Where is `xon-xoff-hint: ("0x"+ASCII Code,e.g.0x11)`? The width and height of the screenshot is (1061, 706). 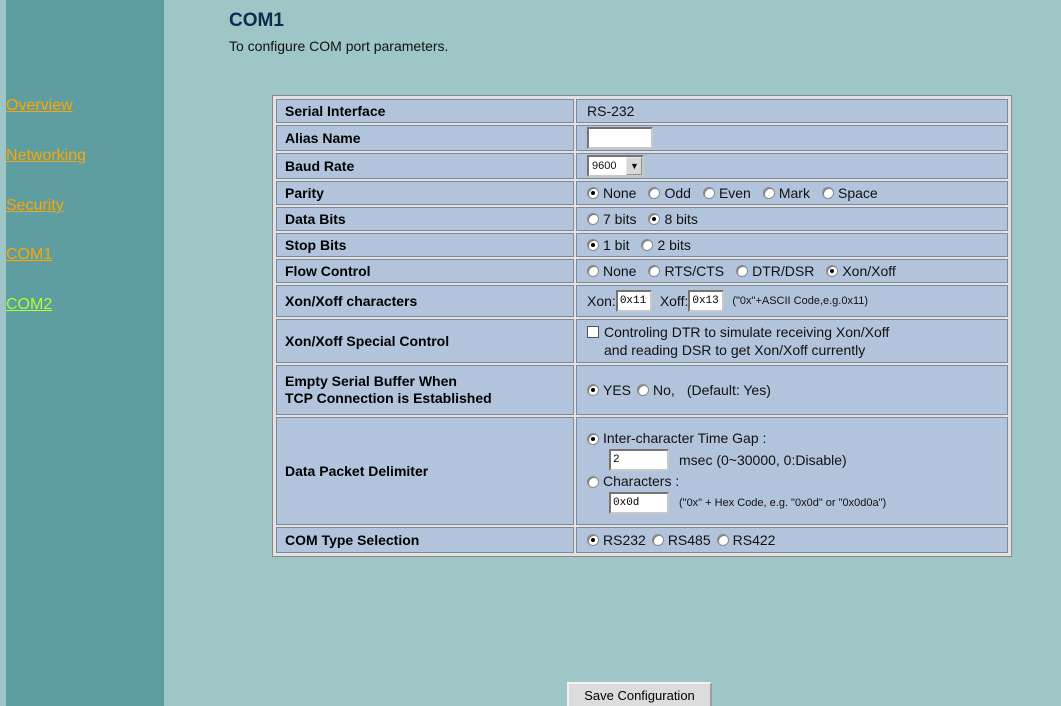 xon-xoff-hint: ("0x"+ASCII Code,e.g.0x11) is located at coordinates (800, 301).